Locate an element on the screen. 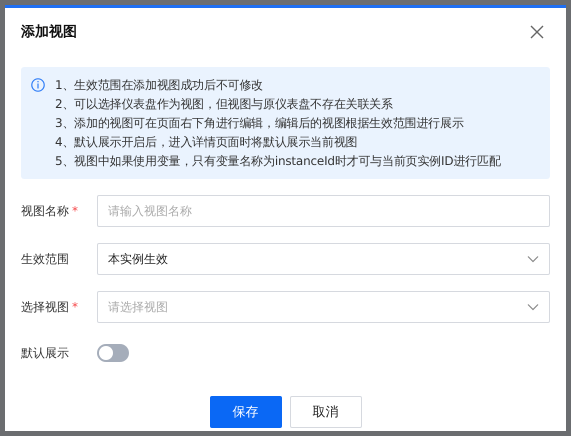  close-icon is located at coordinates (537, 31).